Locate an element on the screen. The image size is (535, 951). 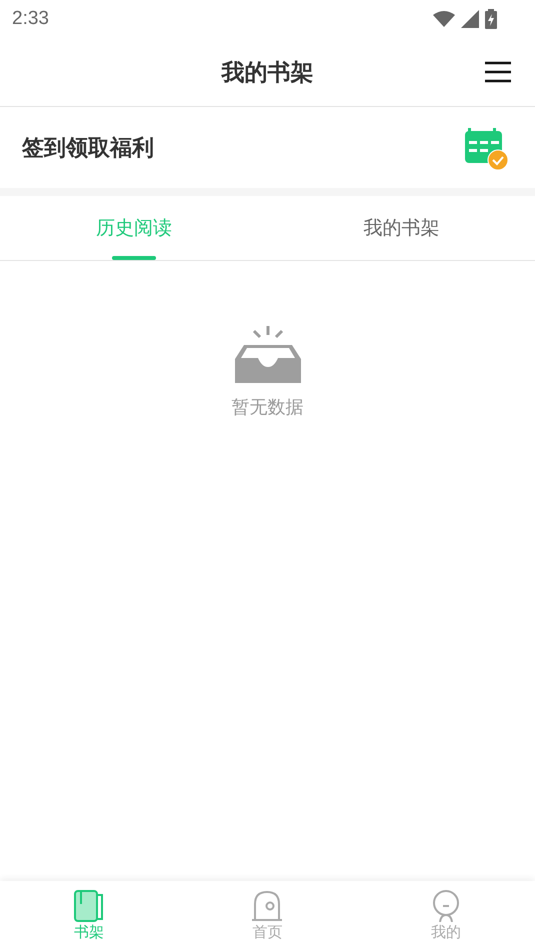
tab: 历史阅读 is located at coordinates (134, 228).